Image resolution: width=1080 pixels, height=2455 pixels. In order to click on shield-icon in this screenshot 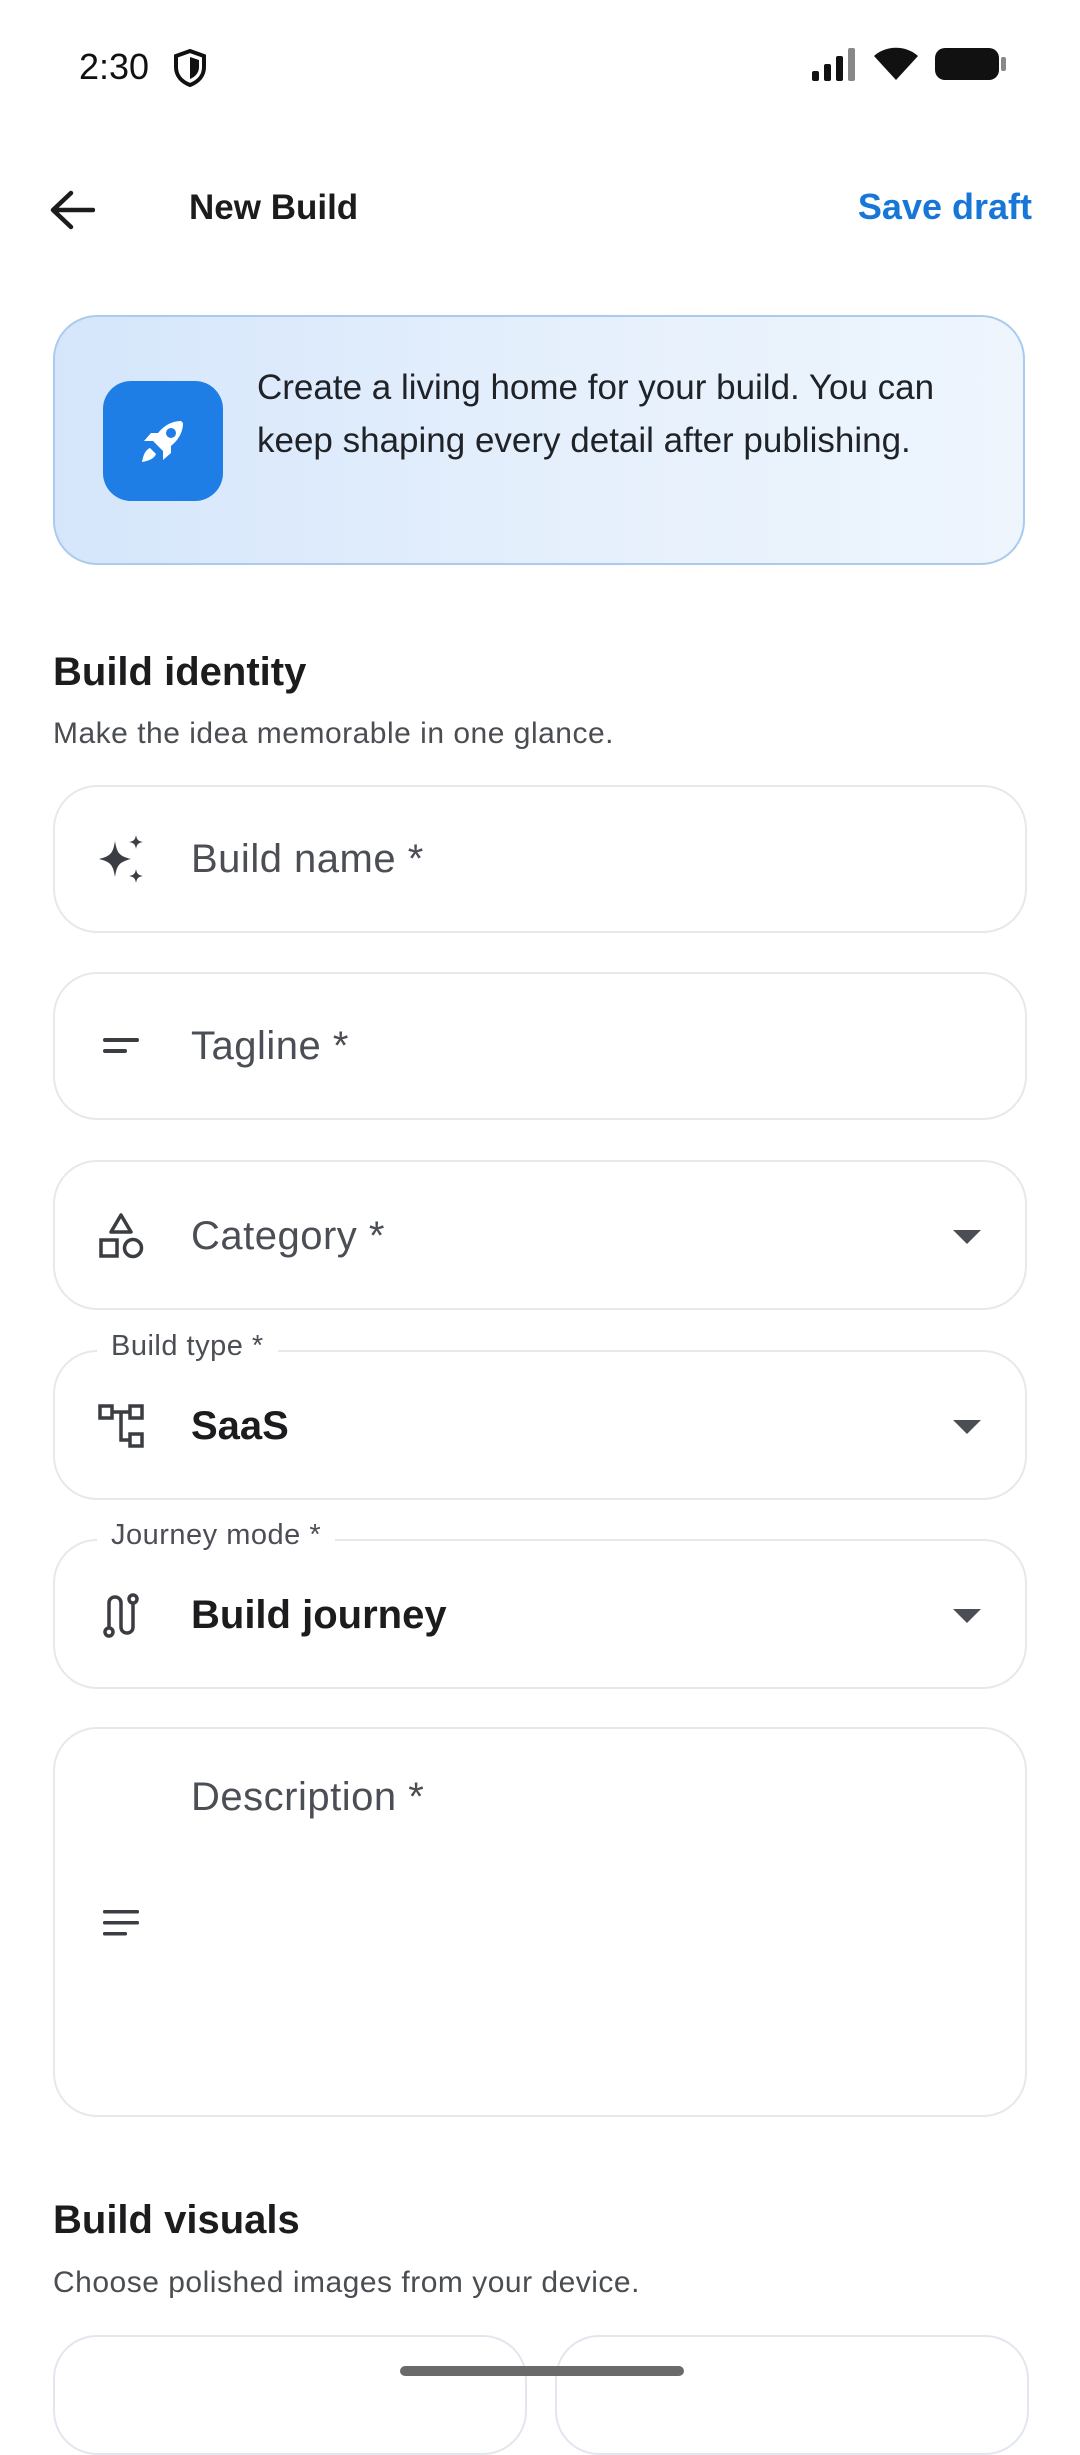, I will do `click(190, 68)`.